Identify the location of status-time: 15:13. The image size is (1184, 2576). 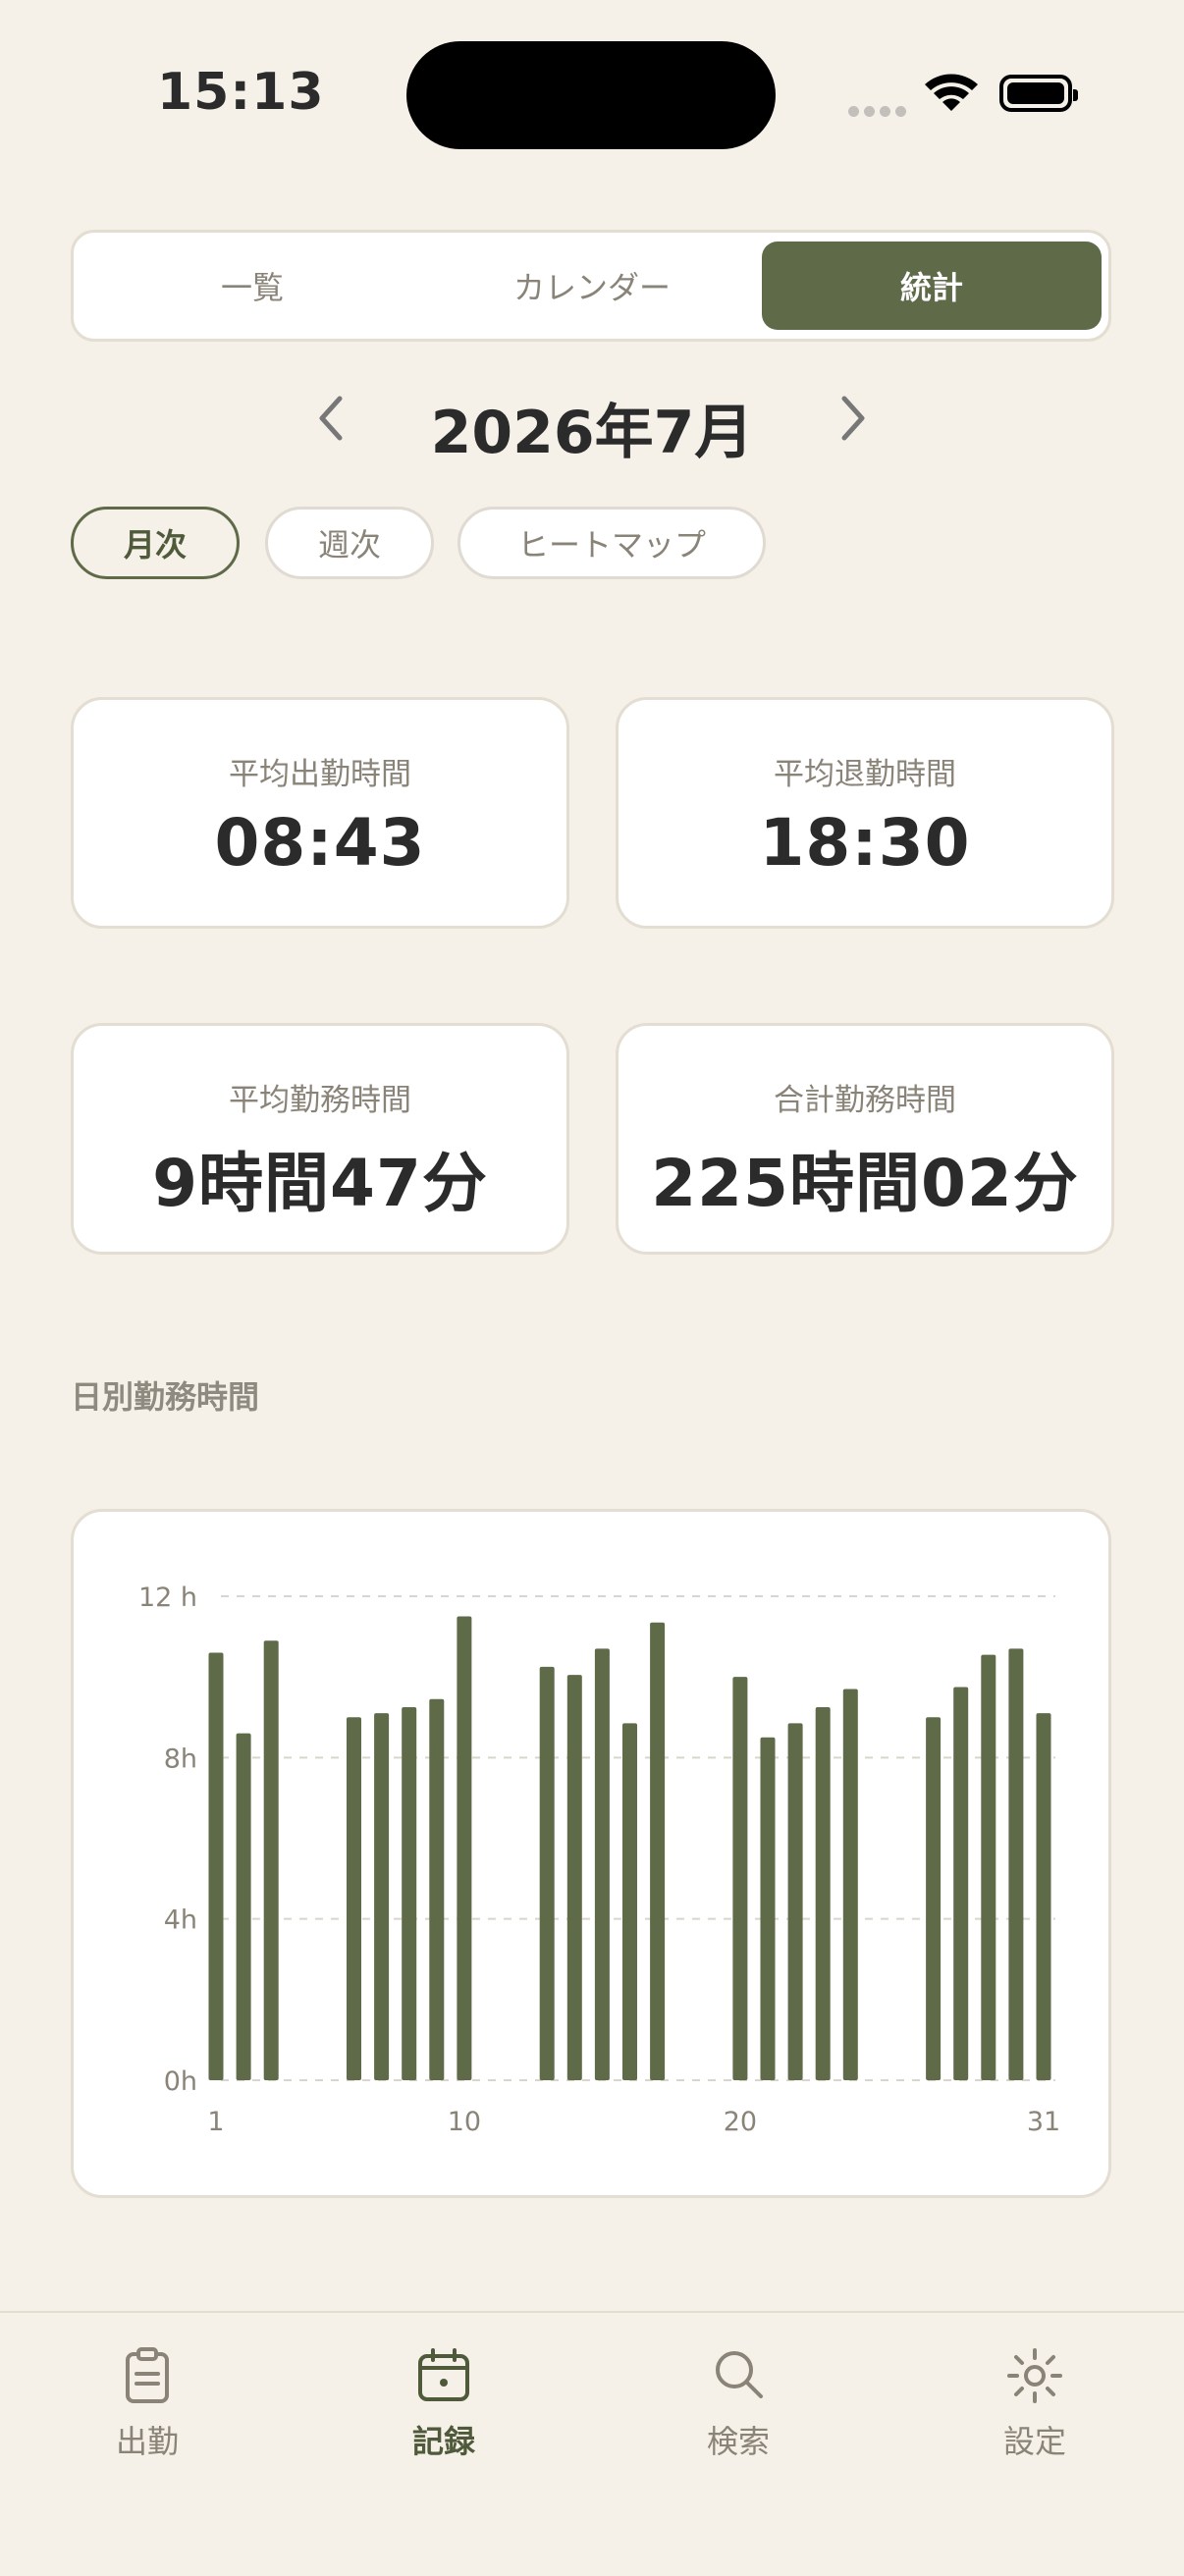
(241, 92).